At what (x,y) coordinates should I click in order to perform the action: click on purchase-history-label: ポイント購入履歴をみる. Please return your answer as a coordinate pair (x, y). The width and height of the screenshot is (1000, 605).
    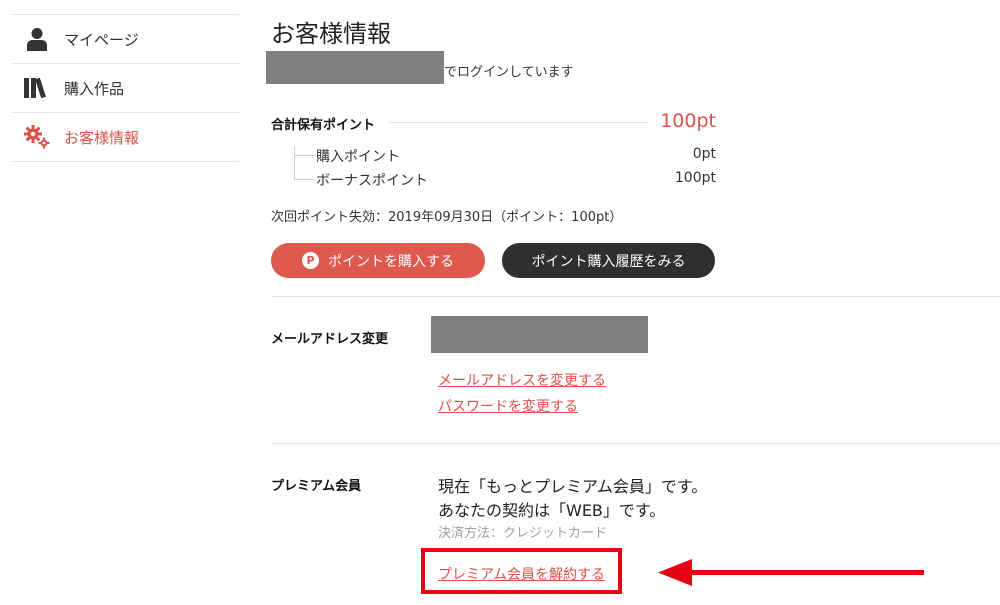
    Looking at the image, I should click on (608, 261).